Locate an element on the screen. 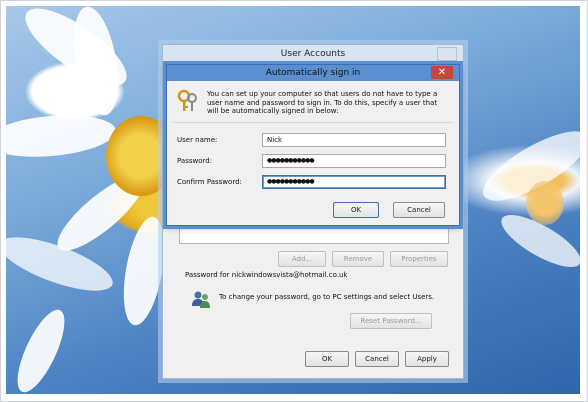  remove-button: Remove is located at coordinates (358, 259).